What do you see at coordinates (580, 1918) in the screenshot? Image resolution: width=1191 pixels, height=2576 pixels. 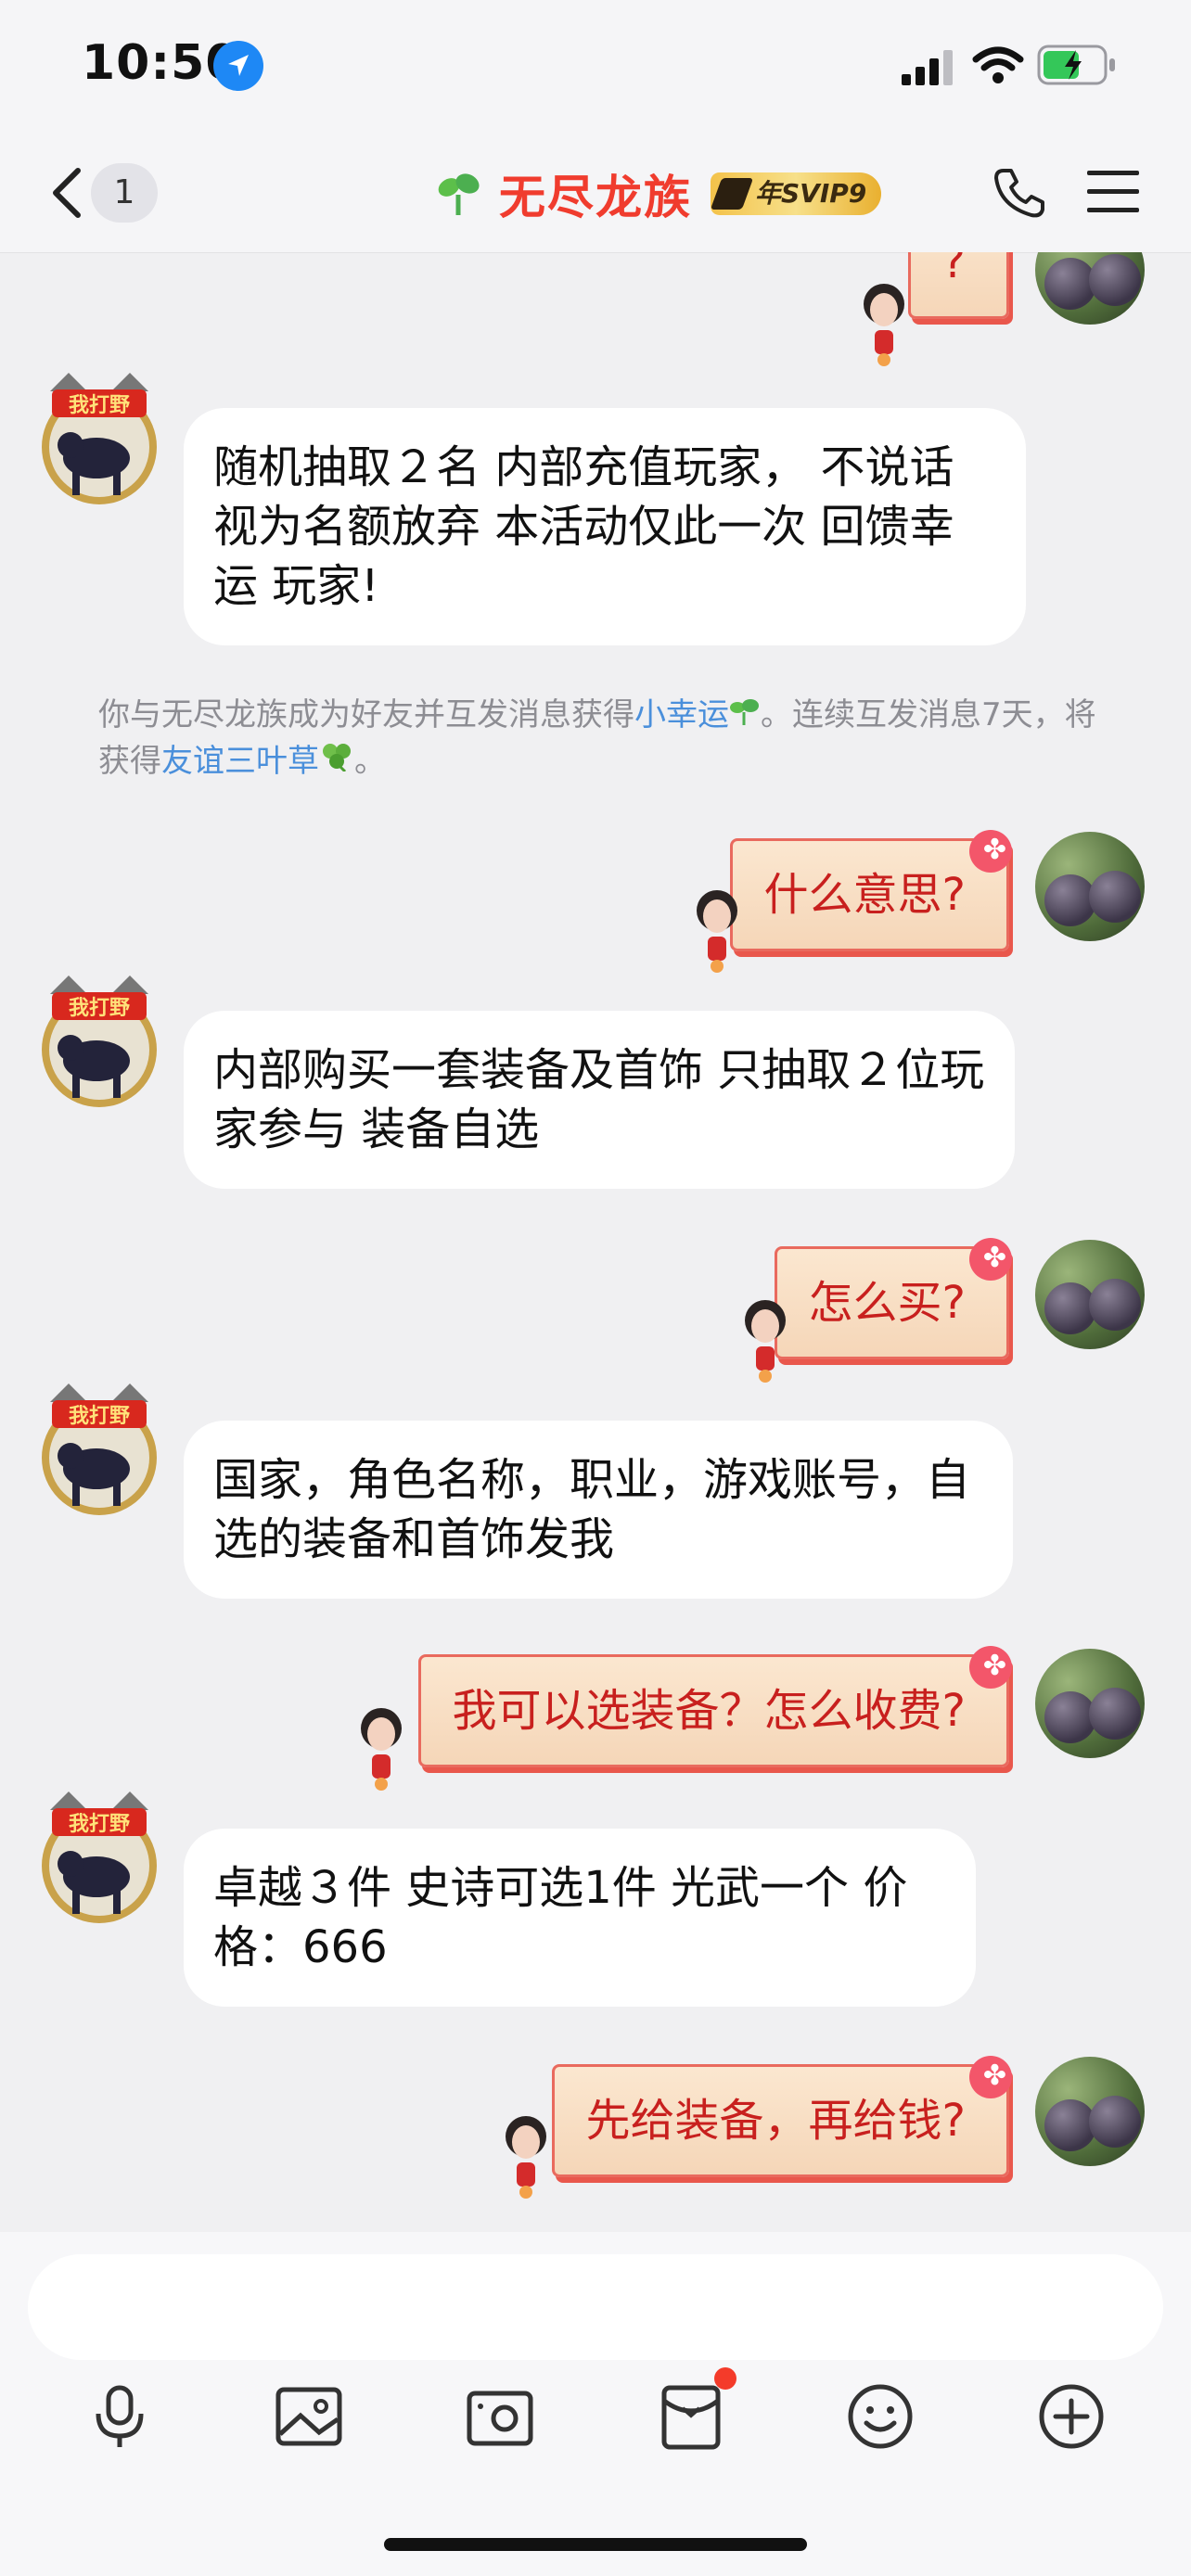 I see `message-bubble-received: 卓越３件 史诗可选1件 光武一个 价格：666` at bounding box center [580, 1918].